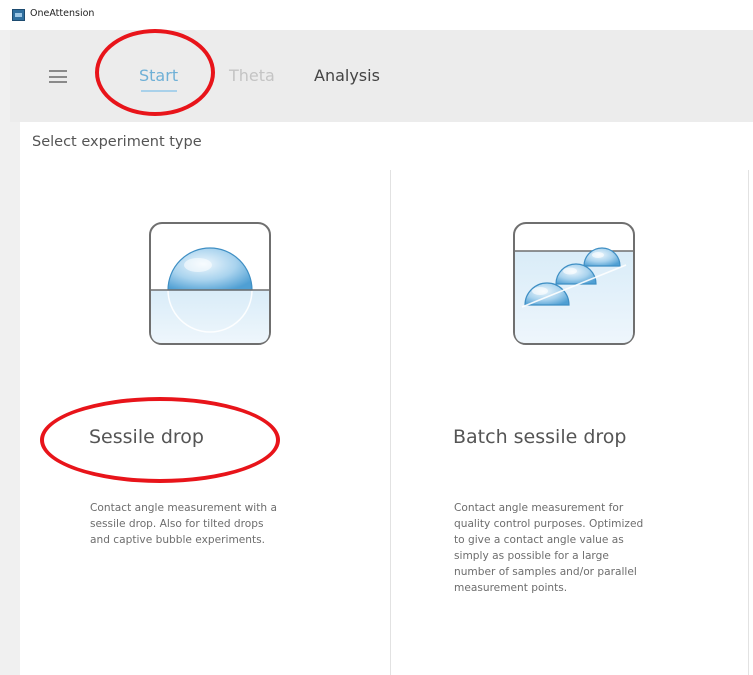 The width and height of the screenshot is (753, 675). I want to click on card-title-sessile-drop: Sessile drop, so click(146, 437).